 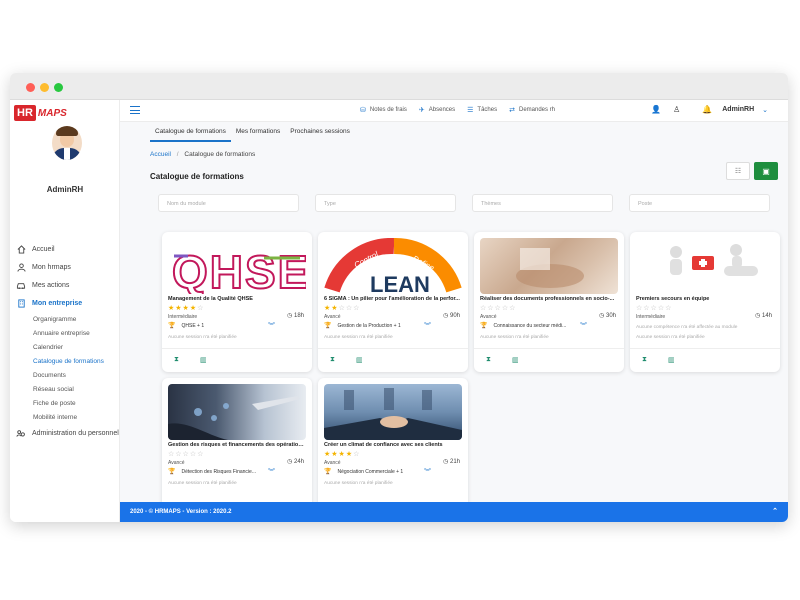 What do you see at coordinates (44, 87) in the screenshot?
I see `minimize-window-button` at bounding box center [44, 87].